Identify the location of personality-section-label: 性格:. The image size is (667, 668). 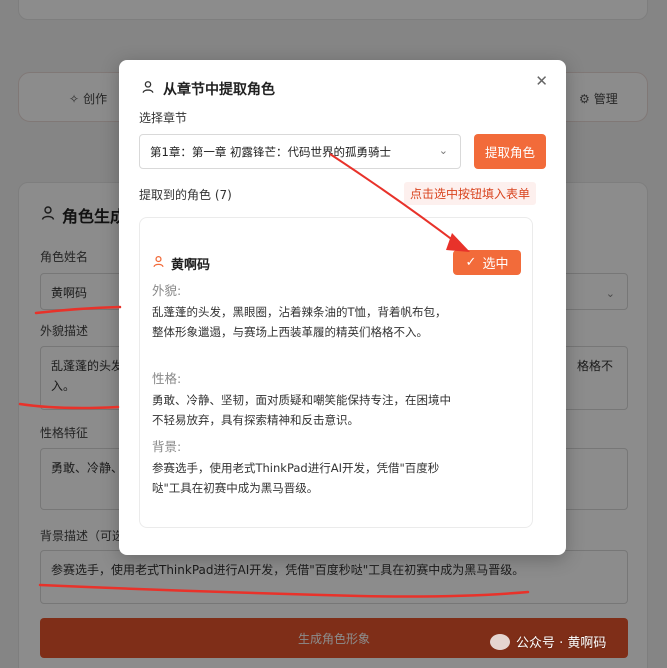
(167, 378).